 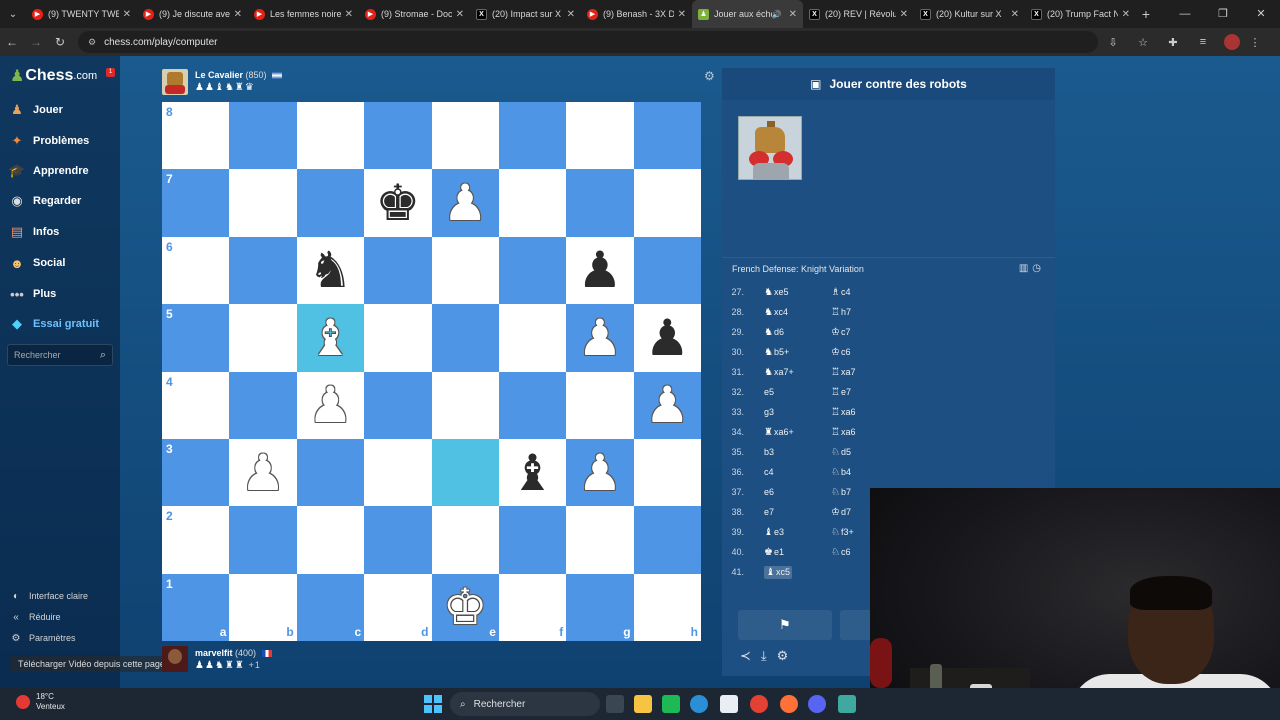 I want to click on new-tab-button: +, so click(x=1146, y=14).